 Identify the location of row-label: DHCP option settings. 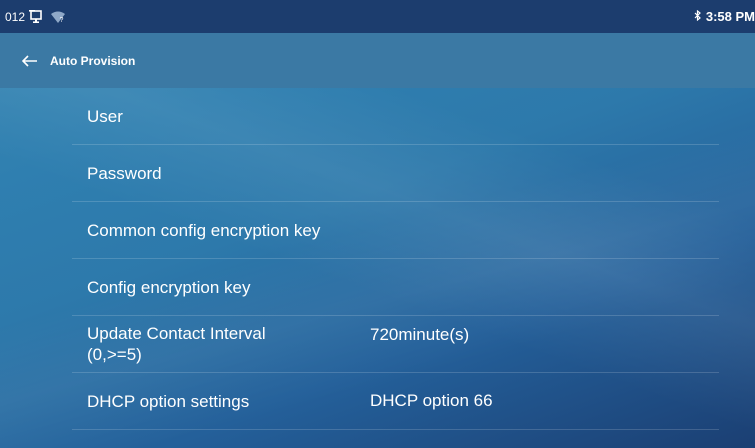
(168, 401).